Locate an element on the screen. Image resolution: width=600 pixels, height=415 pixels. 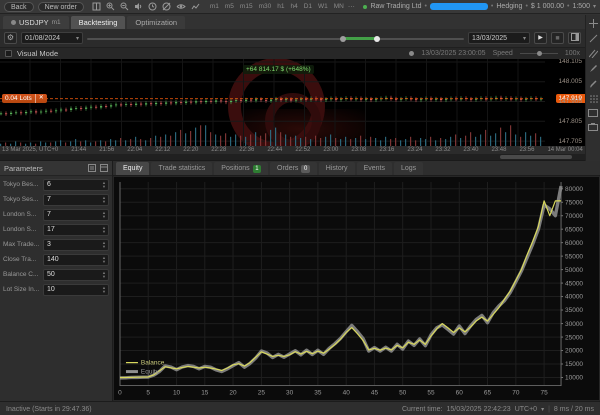
screenshot-icon is located at coordinates (593, 127).